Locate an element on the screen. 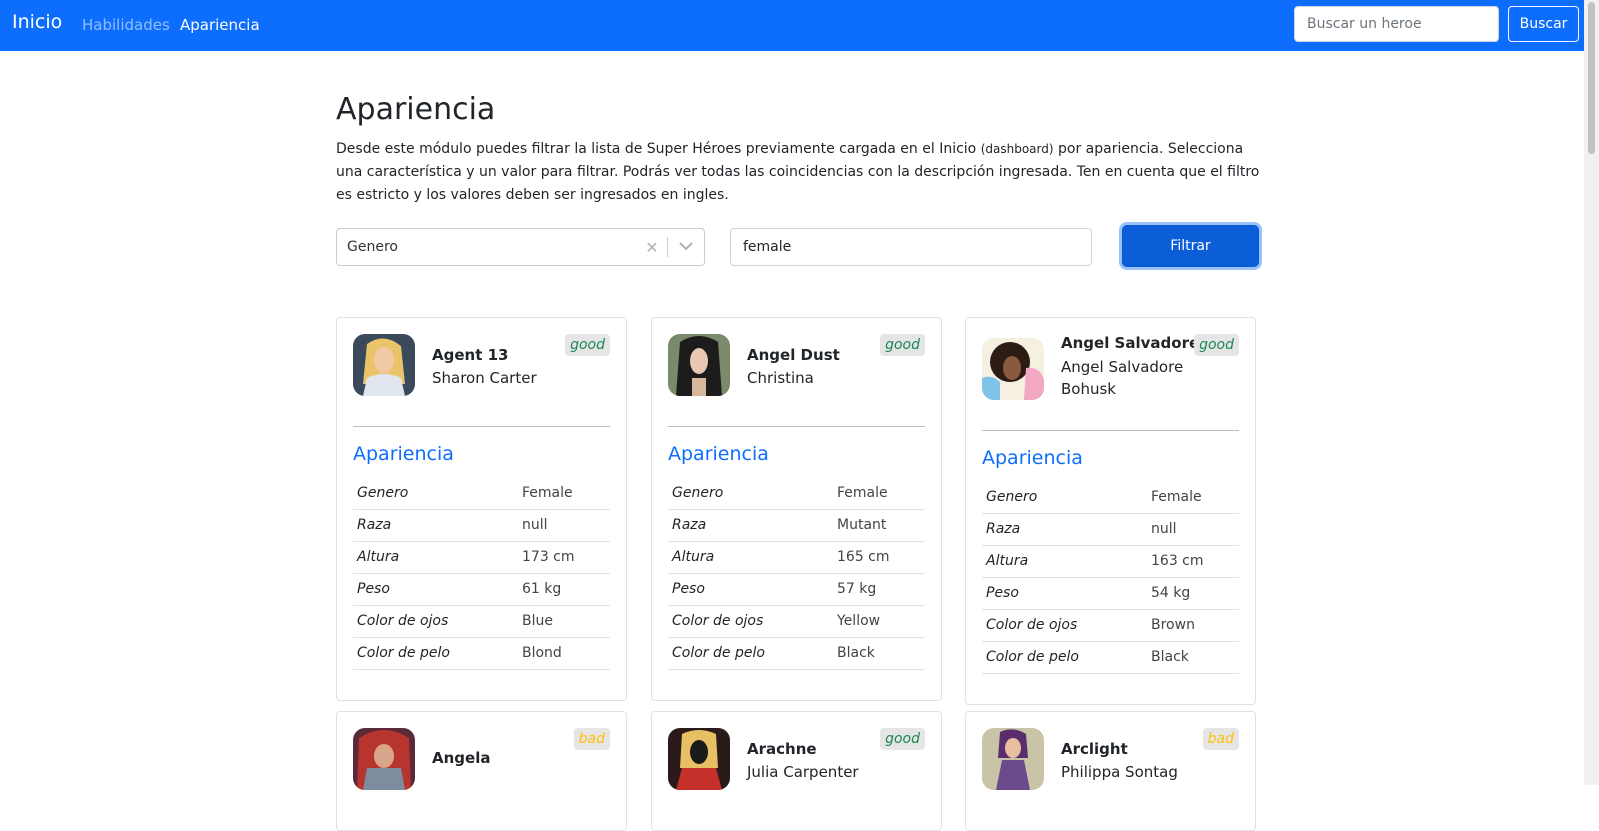 This screenshot has height=831, width=1599. table-row: Color de ojos Brown is located at coordinates (1110, 625).